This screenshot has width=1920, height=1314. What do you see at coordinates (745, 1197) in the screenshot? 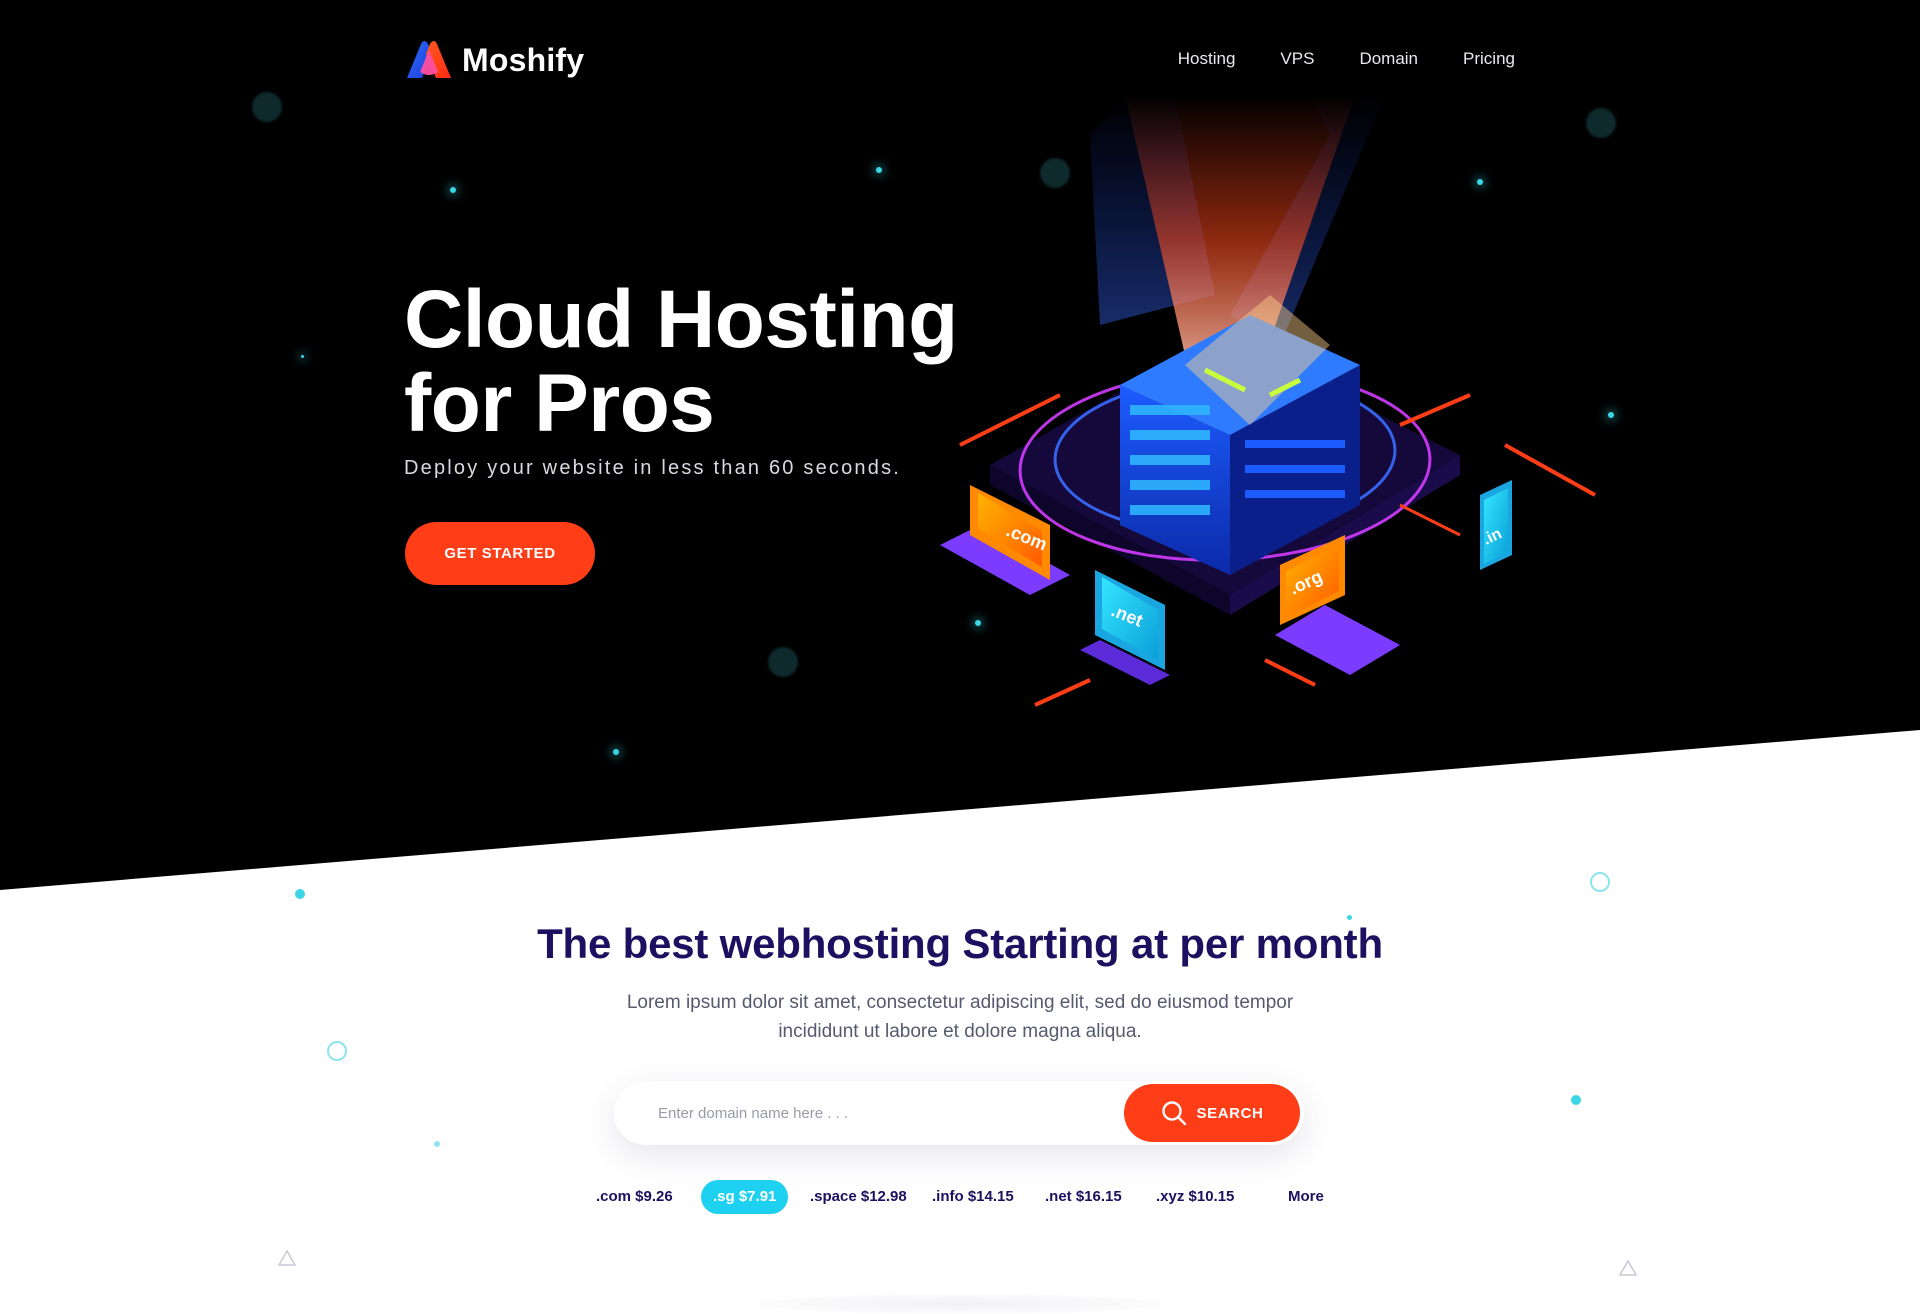
I see `tld-sg: .sg $7.91` at bounding box center [745, 1197].